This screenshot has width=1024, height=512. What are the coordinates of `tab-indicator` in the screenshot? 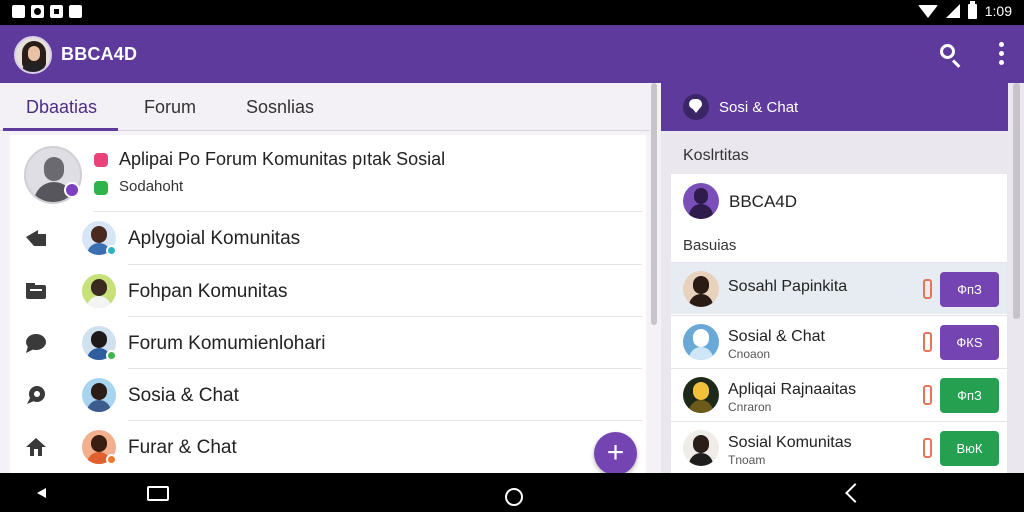 It's located at (60, 129).